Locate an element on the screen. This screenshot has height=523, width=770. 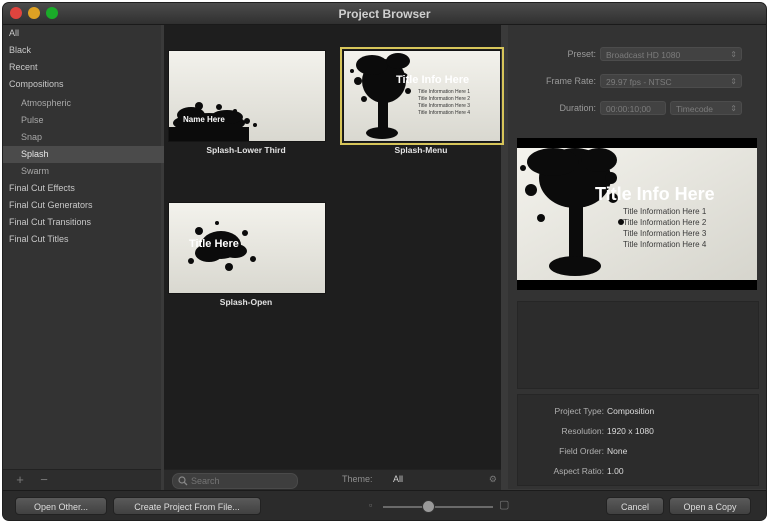
info-key: Project Type: is located at coordinates (579, 411).